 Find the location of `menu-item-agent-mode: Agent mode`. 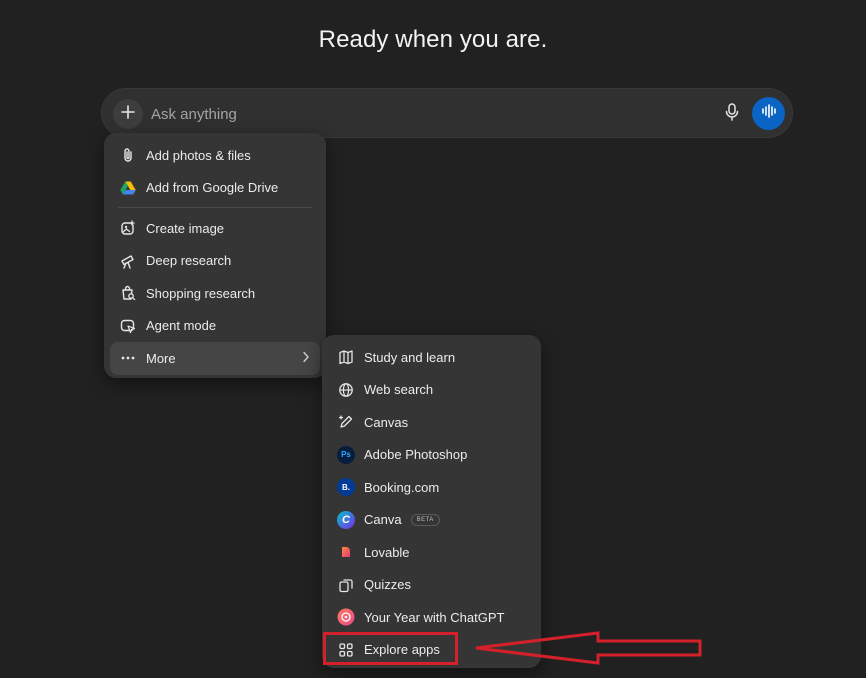

menu-item-agent-mode: Agent mode is located at coordinates (215, 326).